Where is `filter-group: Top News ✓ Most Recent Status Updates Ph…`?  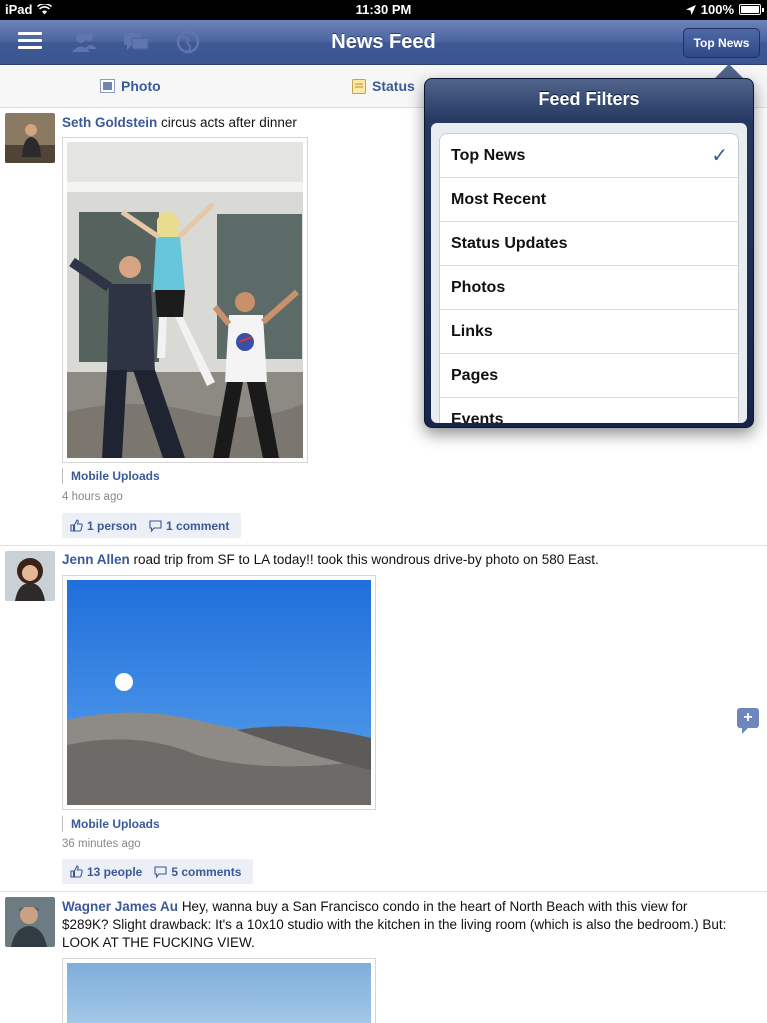 filter-group: Top News ✓ Most Recent Status Updates Ph… is located at coordinates (589, 278).